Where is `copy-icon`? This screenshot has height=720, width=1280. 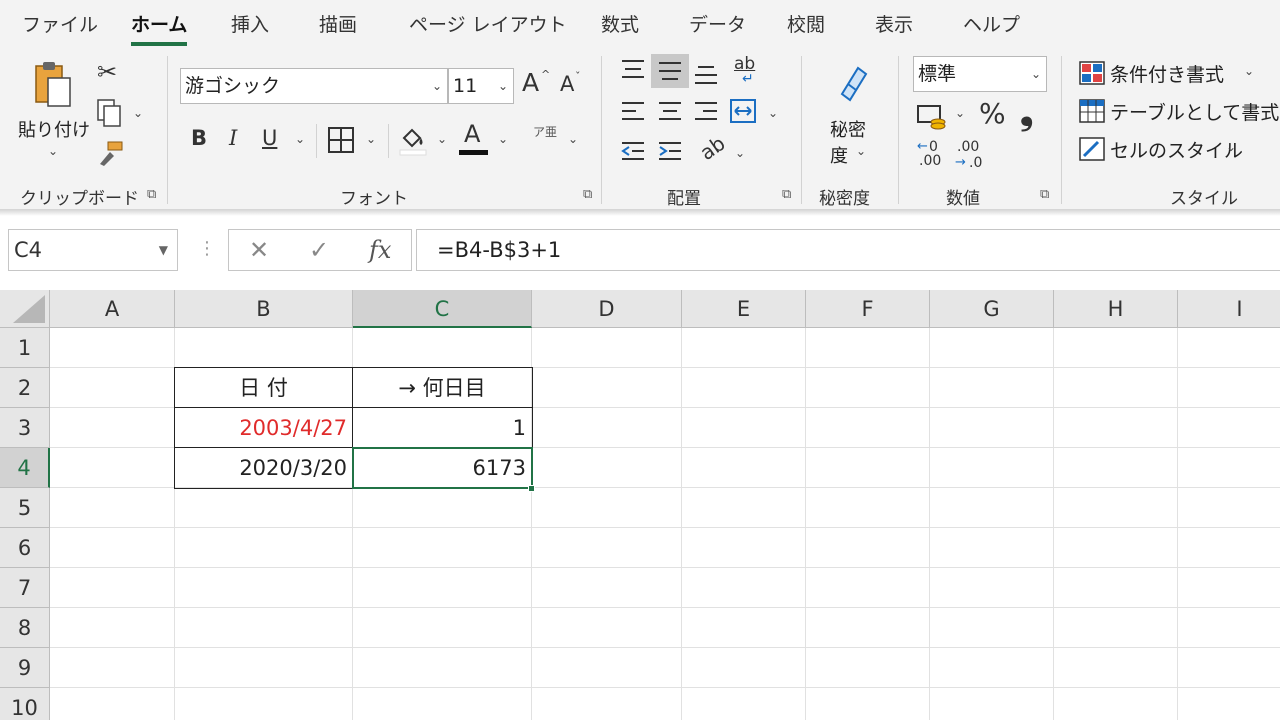
copy-icon is located at coordinates (109, 113).